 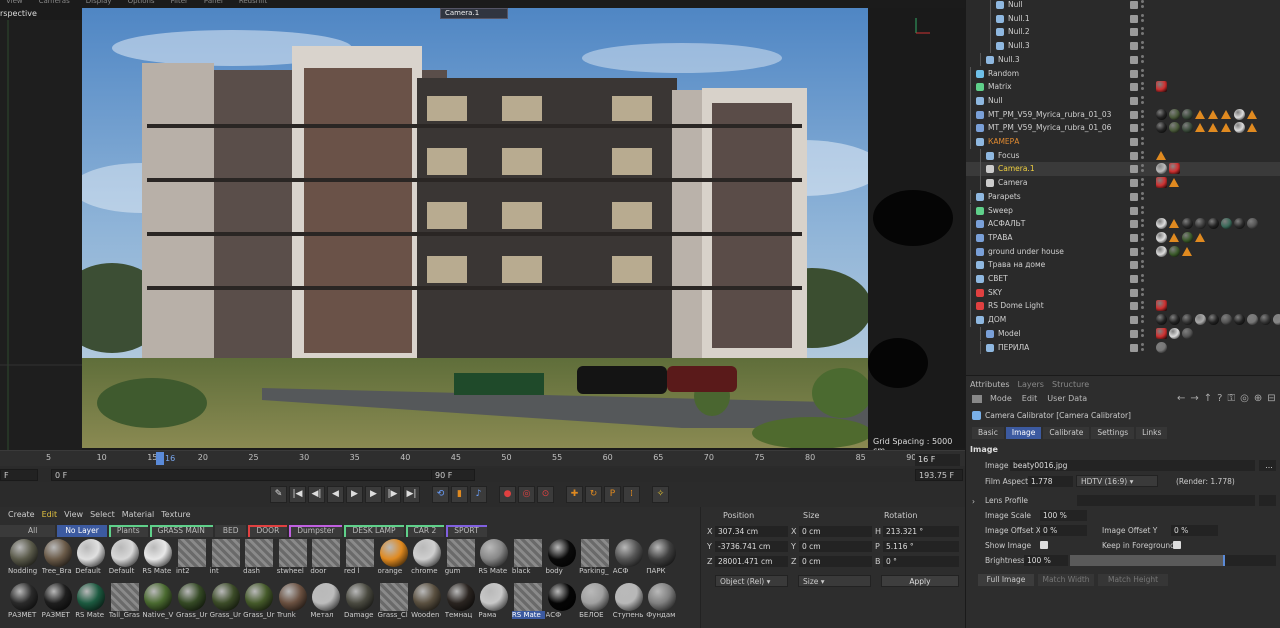 What do you see at coordinates (937, 460) in the screenshot?
I see `current-frame-field: 16 F` at bounding box center [937, 460].